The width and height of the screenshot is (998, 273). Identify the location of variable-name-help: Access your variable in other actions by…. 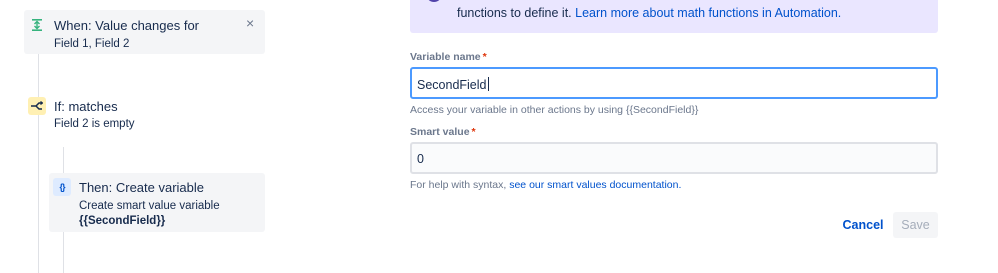
(554, 110).